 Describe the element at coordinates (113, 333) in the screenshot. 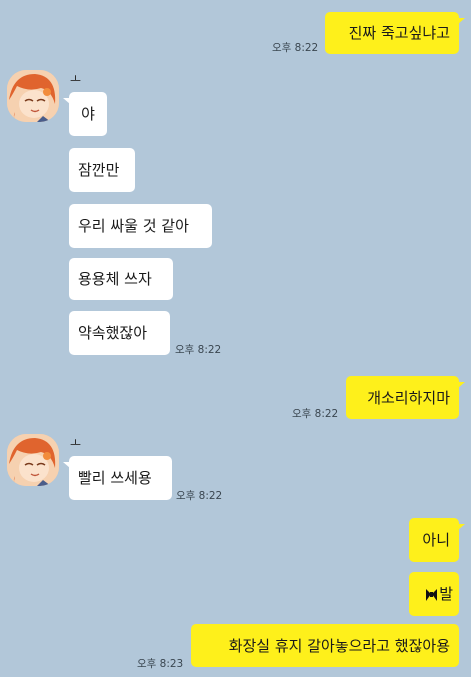

I see `message-text: 약속했잖아` at that location.